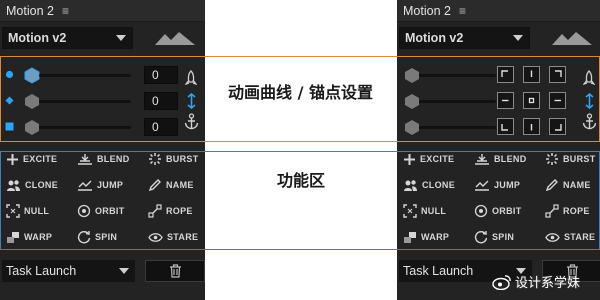  What do you see at coordinates (557, 126) in the screenshot?
I see `anchor-bottom-right-button` at bounding box center [557, 126].